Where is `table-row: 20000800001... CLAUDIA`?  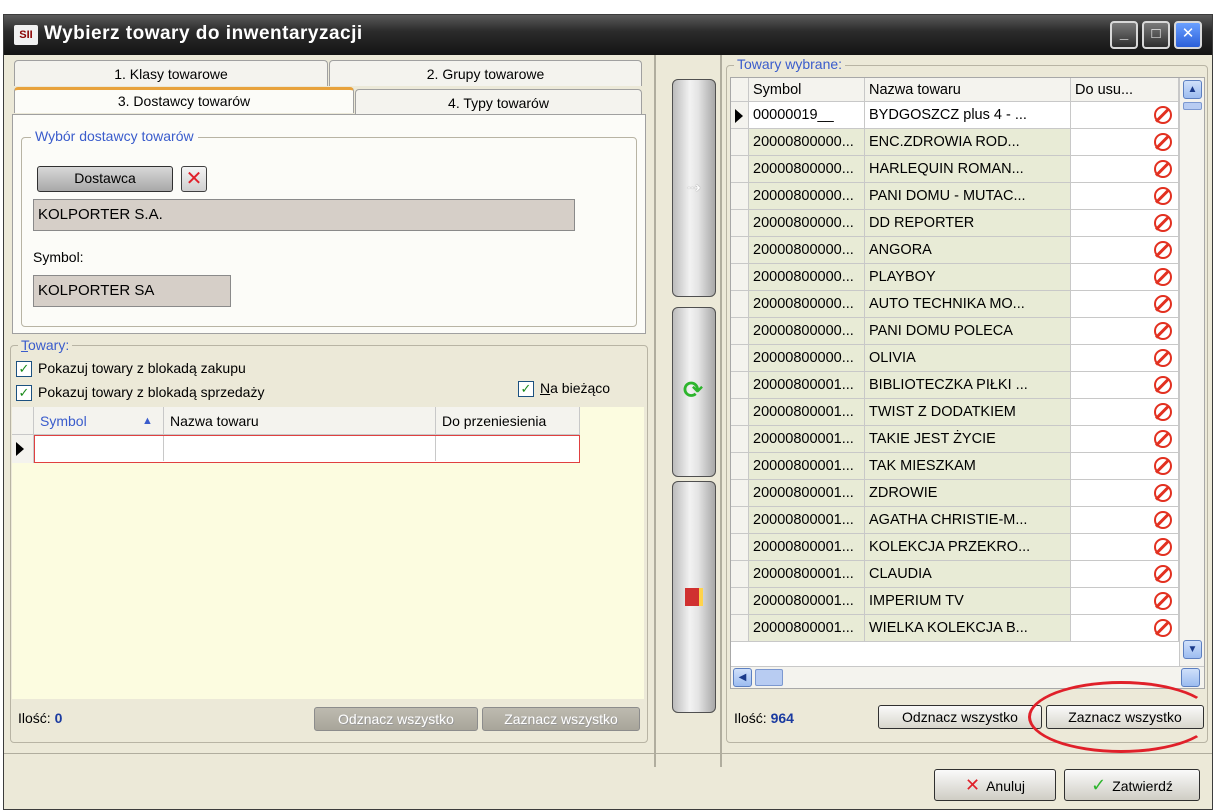
table-row: 20000800001... CLAUDIA is located at coordinates (955, 574).